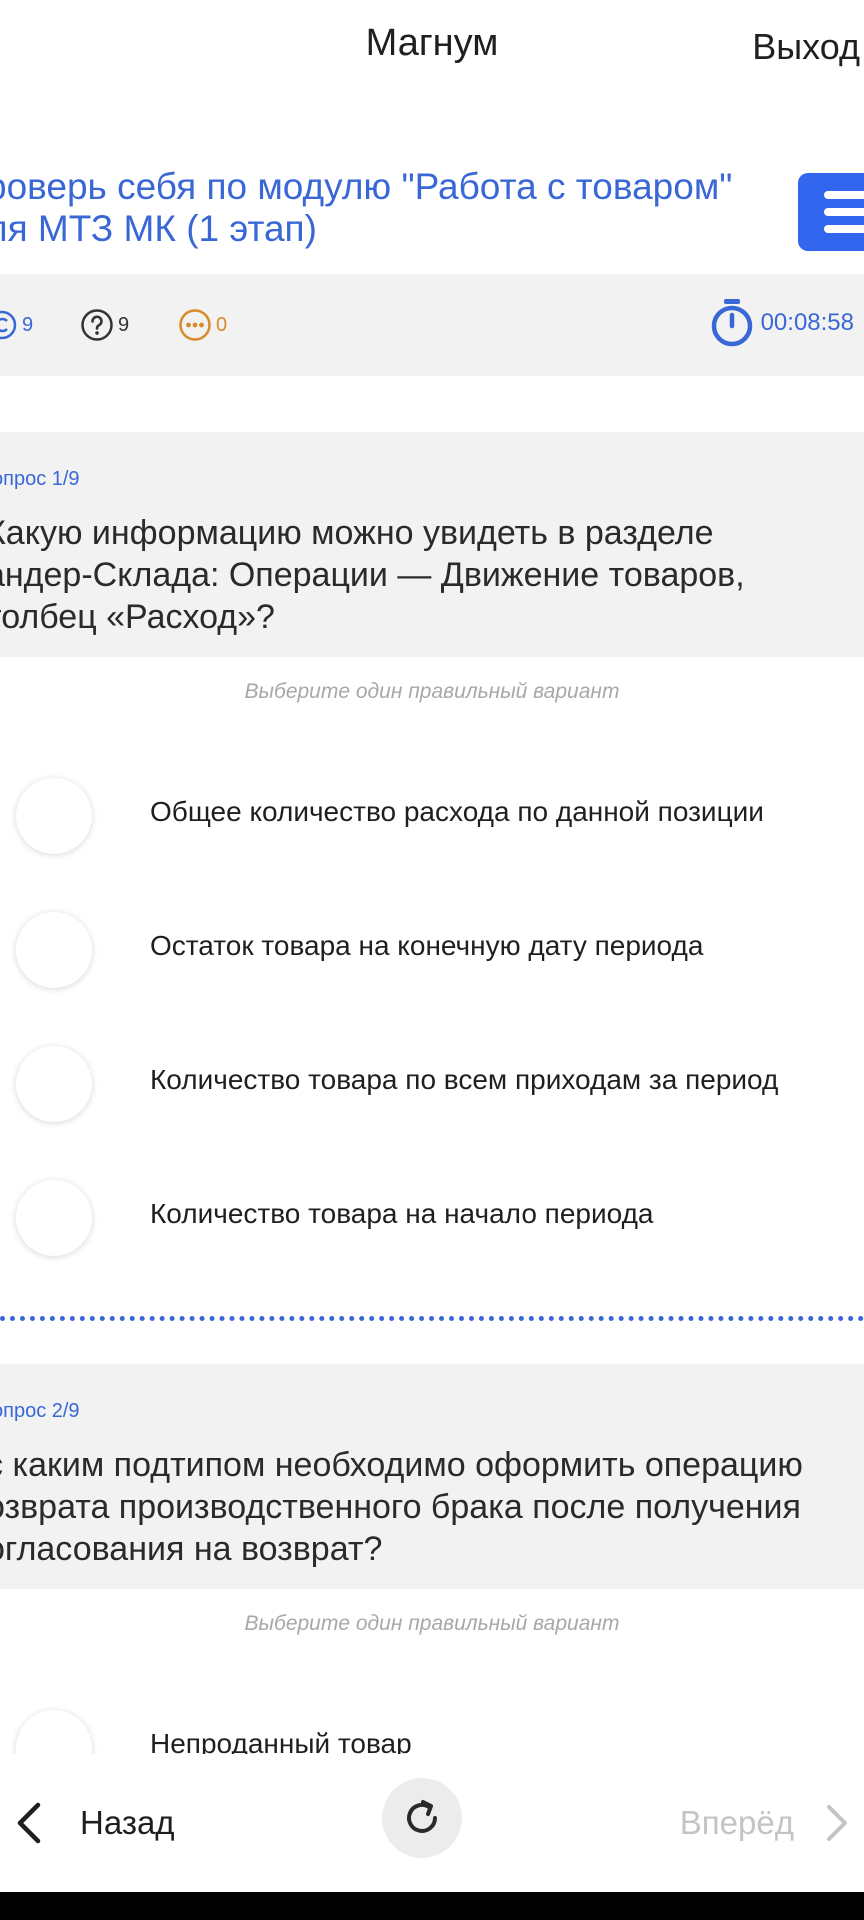 This screenshot has height=1920, width=864. Describe the element at coordinates (40, 479) in the screenshot. I see `question-number: опрос 1/9` at that location.